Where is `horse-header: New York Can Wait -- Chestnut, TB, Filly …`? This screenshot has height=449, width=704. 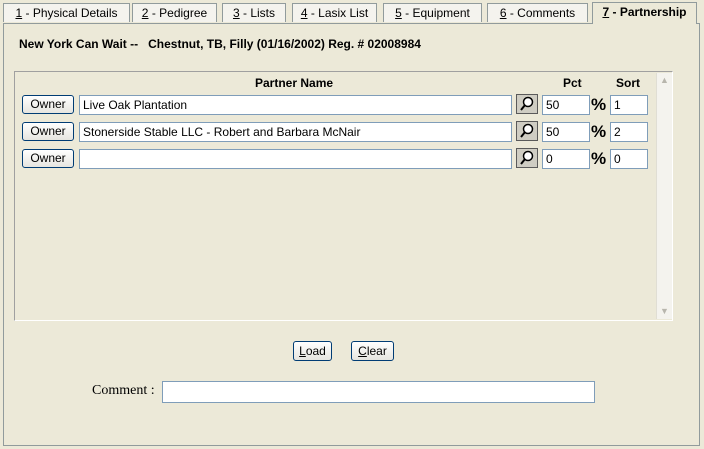 horse-header: New York Can Wait -- Chestnut, TB, Filly … is located at coordinates (220, 44).